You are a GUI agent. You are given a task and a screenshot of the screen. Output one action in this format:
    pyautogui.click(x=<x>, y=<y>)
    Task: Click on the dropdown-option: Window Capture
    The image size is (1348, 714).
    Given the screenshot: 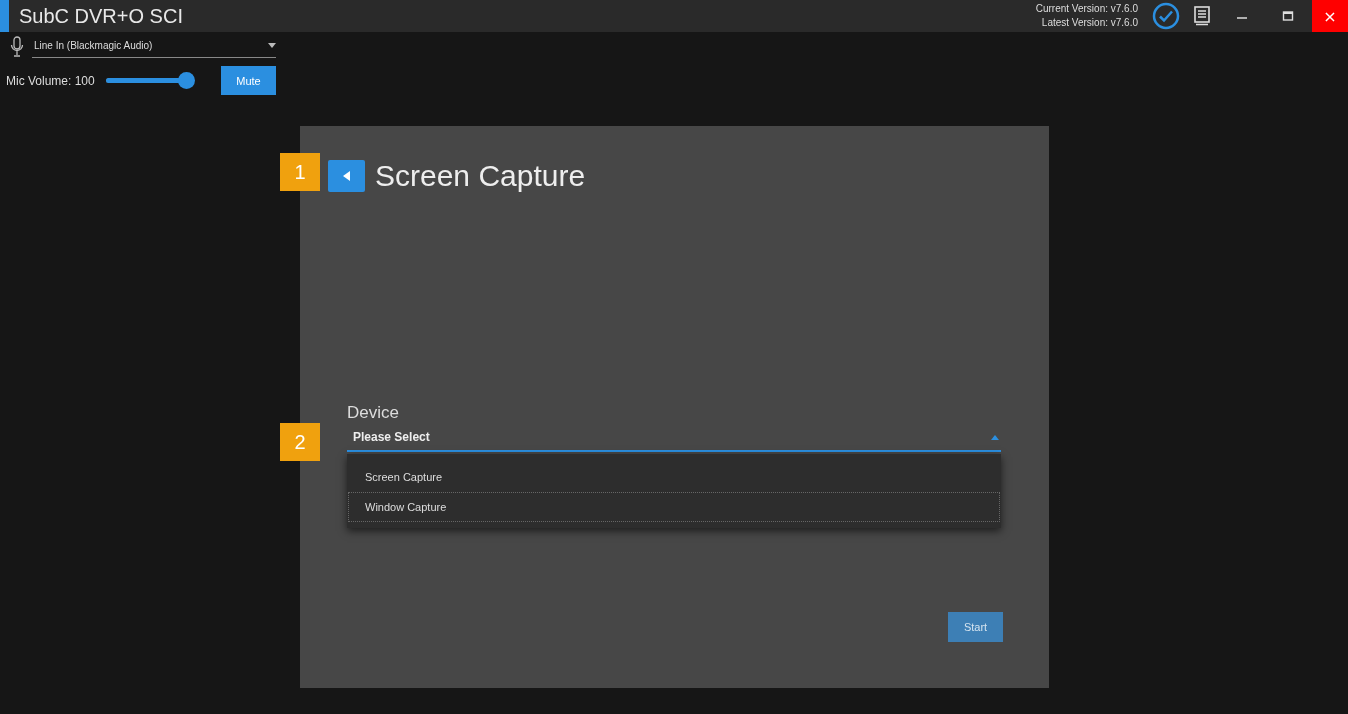 What is the action you would take?
    pyautogui.click(x=674, y=507)
    